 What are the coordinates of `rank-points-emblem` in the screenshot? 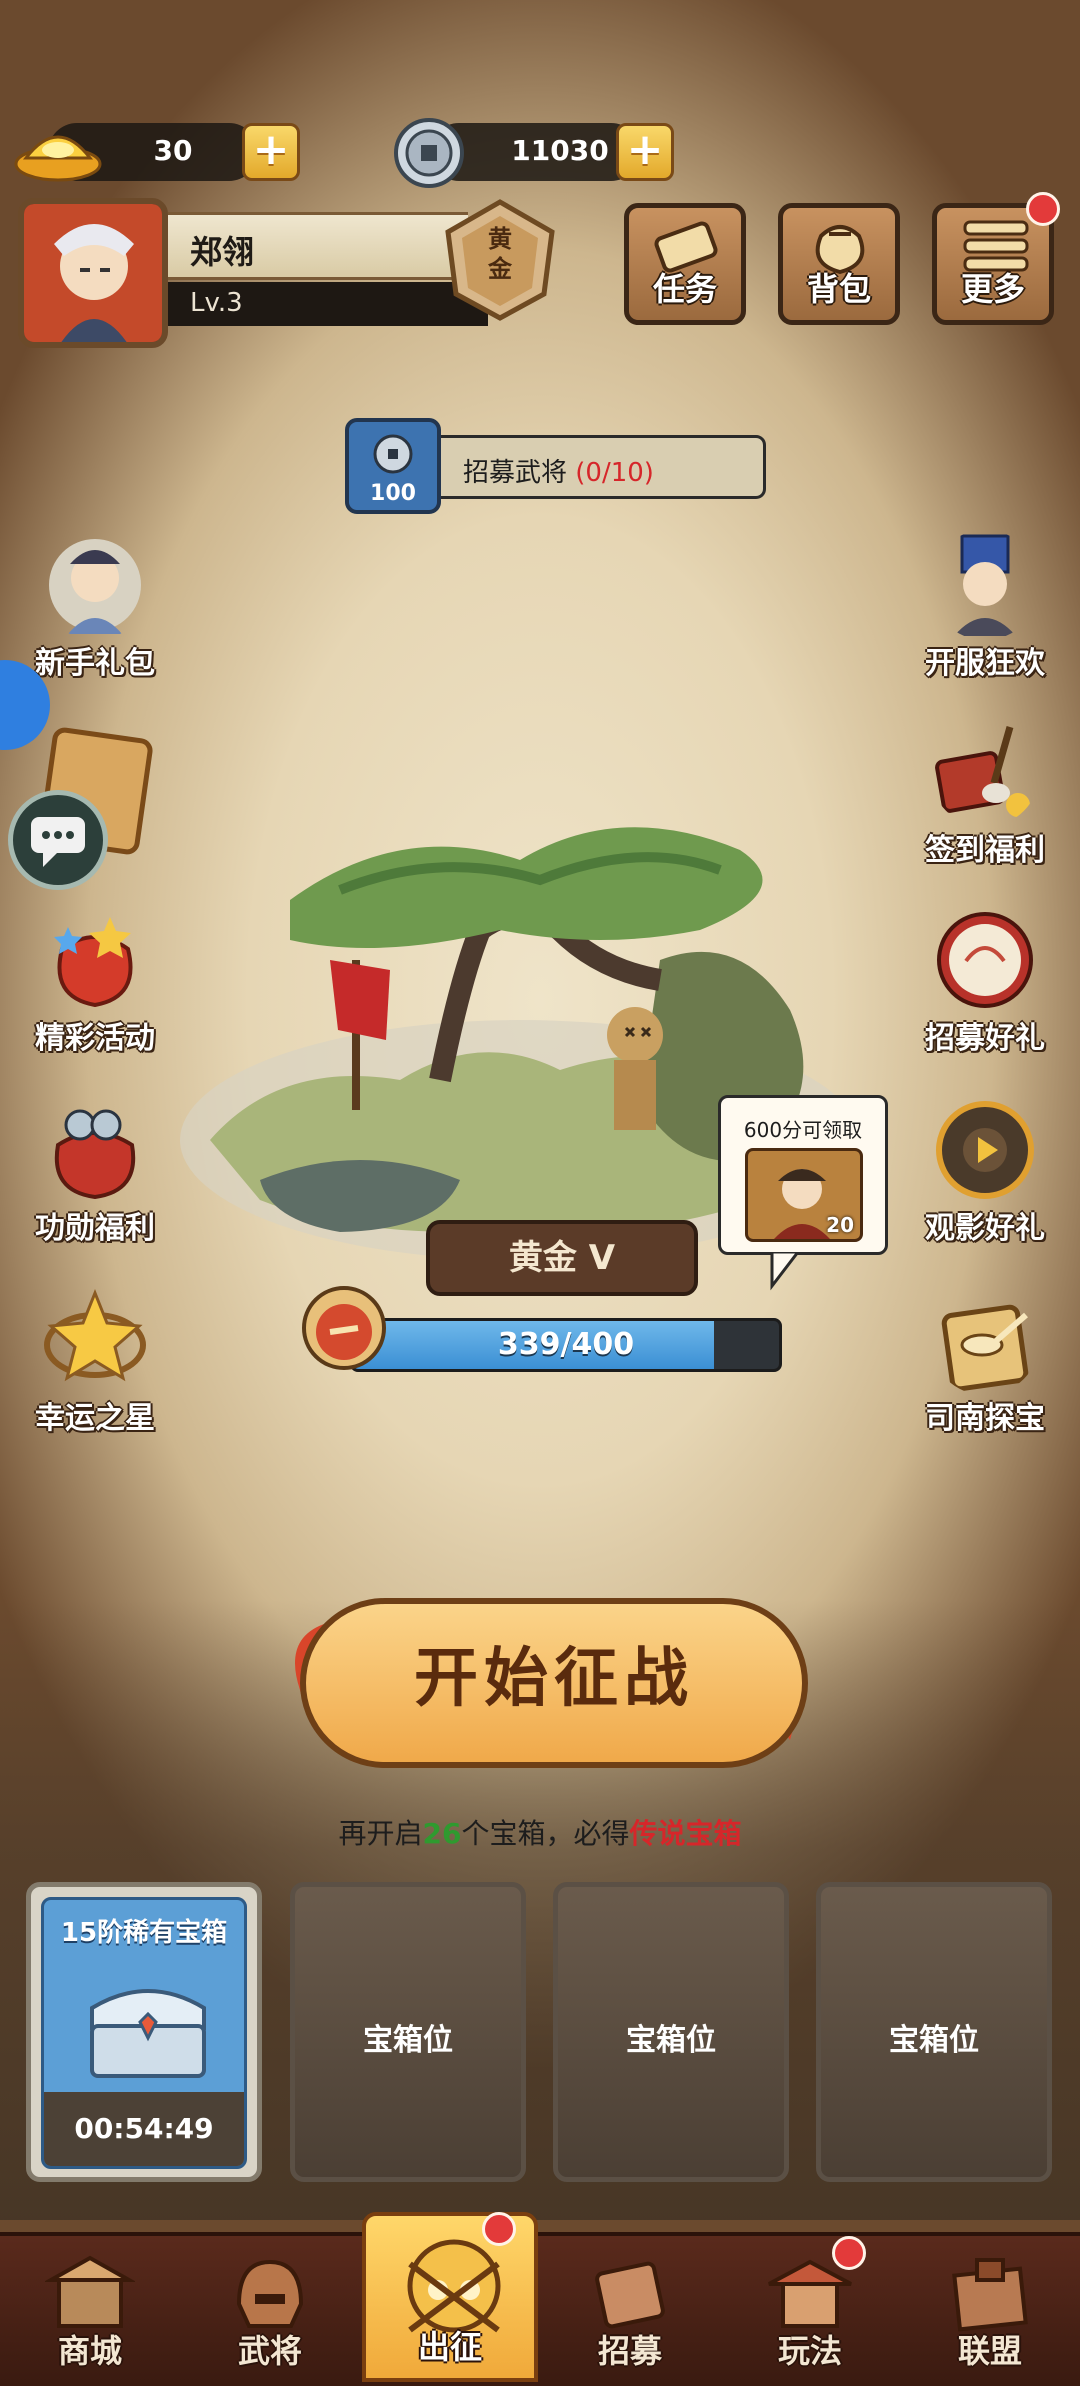 It's located at (344, 1326).